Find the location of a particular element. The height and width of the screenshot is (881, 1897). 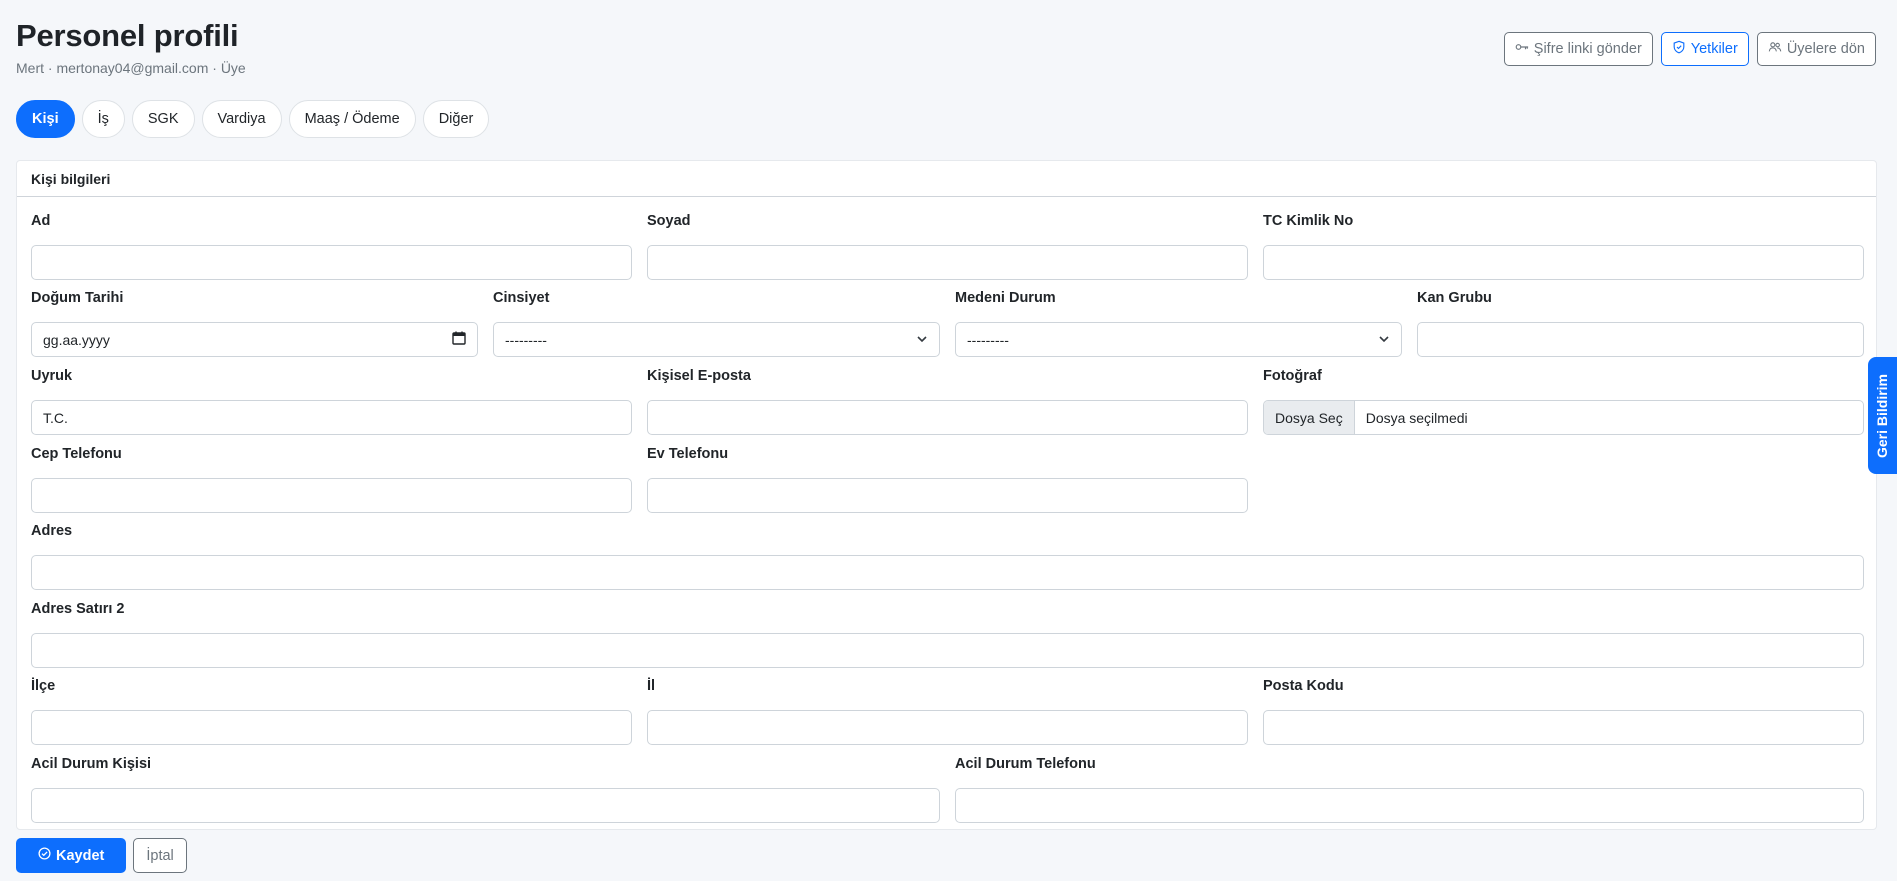

il-label: İl is located at coordinates (651, 686).